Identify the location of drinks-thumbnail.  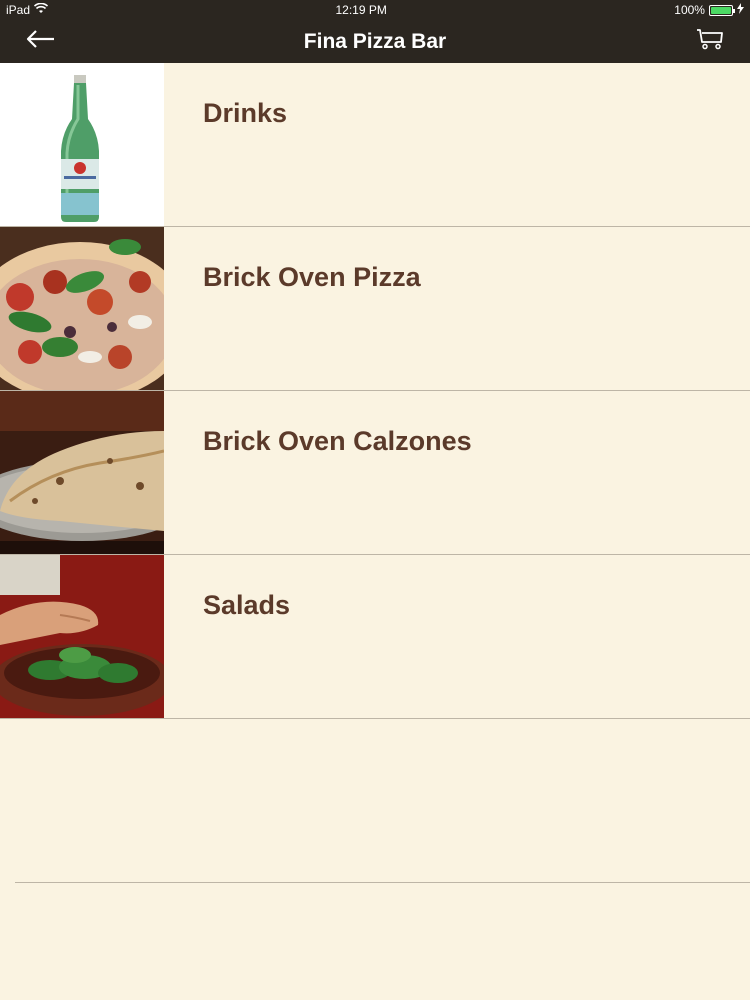
(82, 144).